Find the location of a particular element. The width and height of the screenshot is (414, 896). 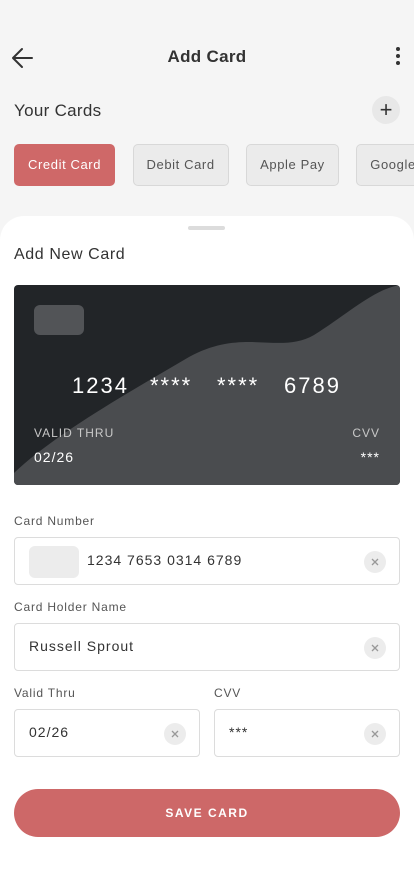

clear-card-number-button is located at coordinates (375, 562).